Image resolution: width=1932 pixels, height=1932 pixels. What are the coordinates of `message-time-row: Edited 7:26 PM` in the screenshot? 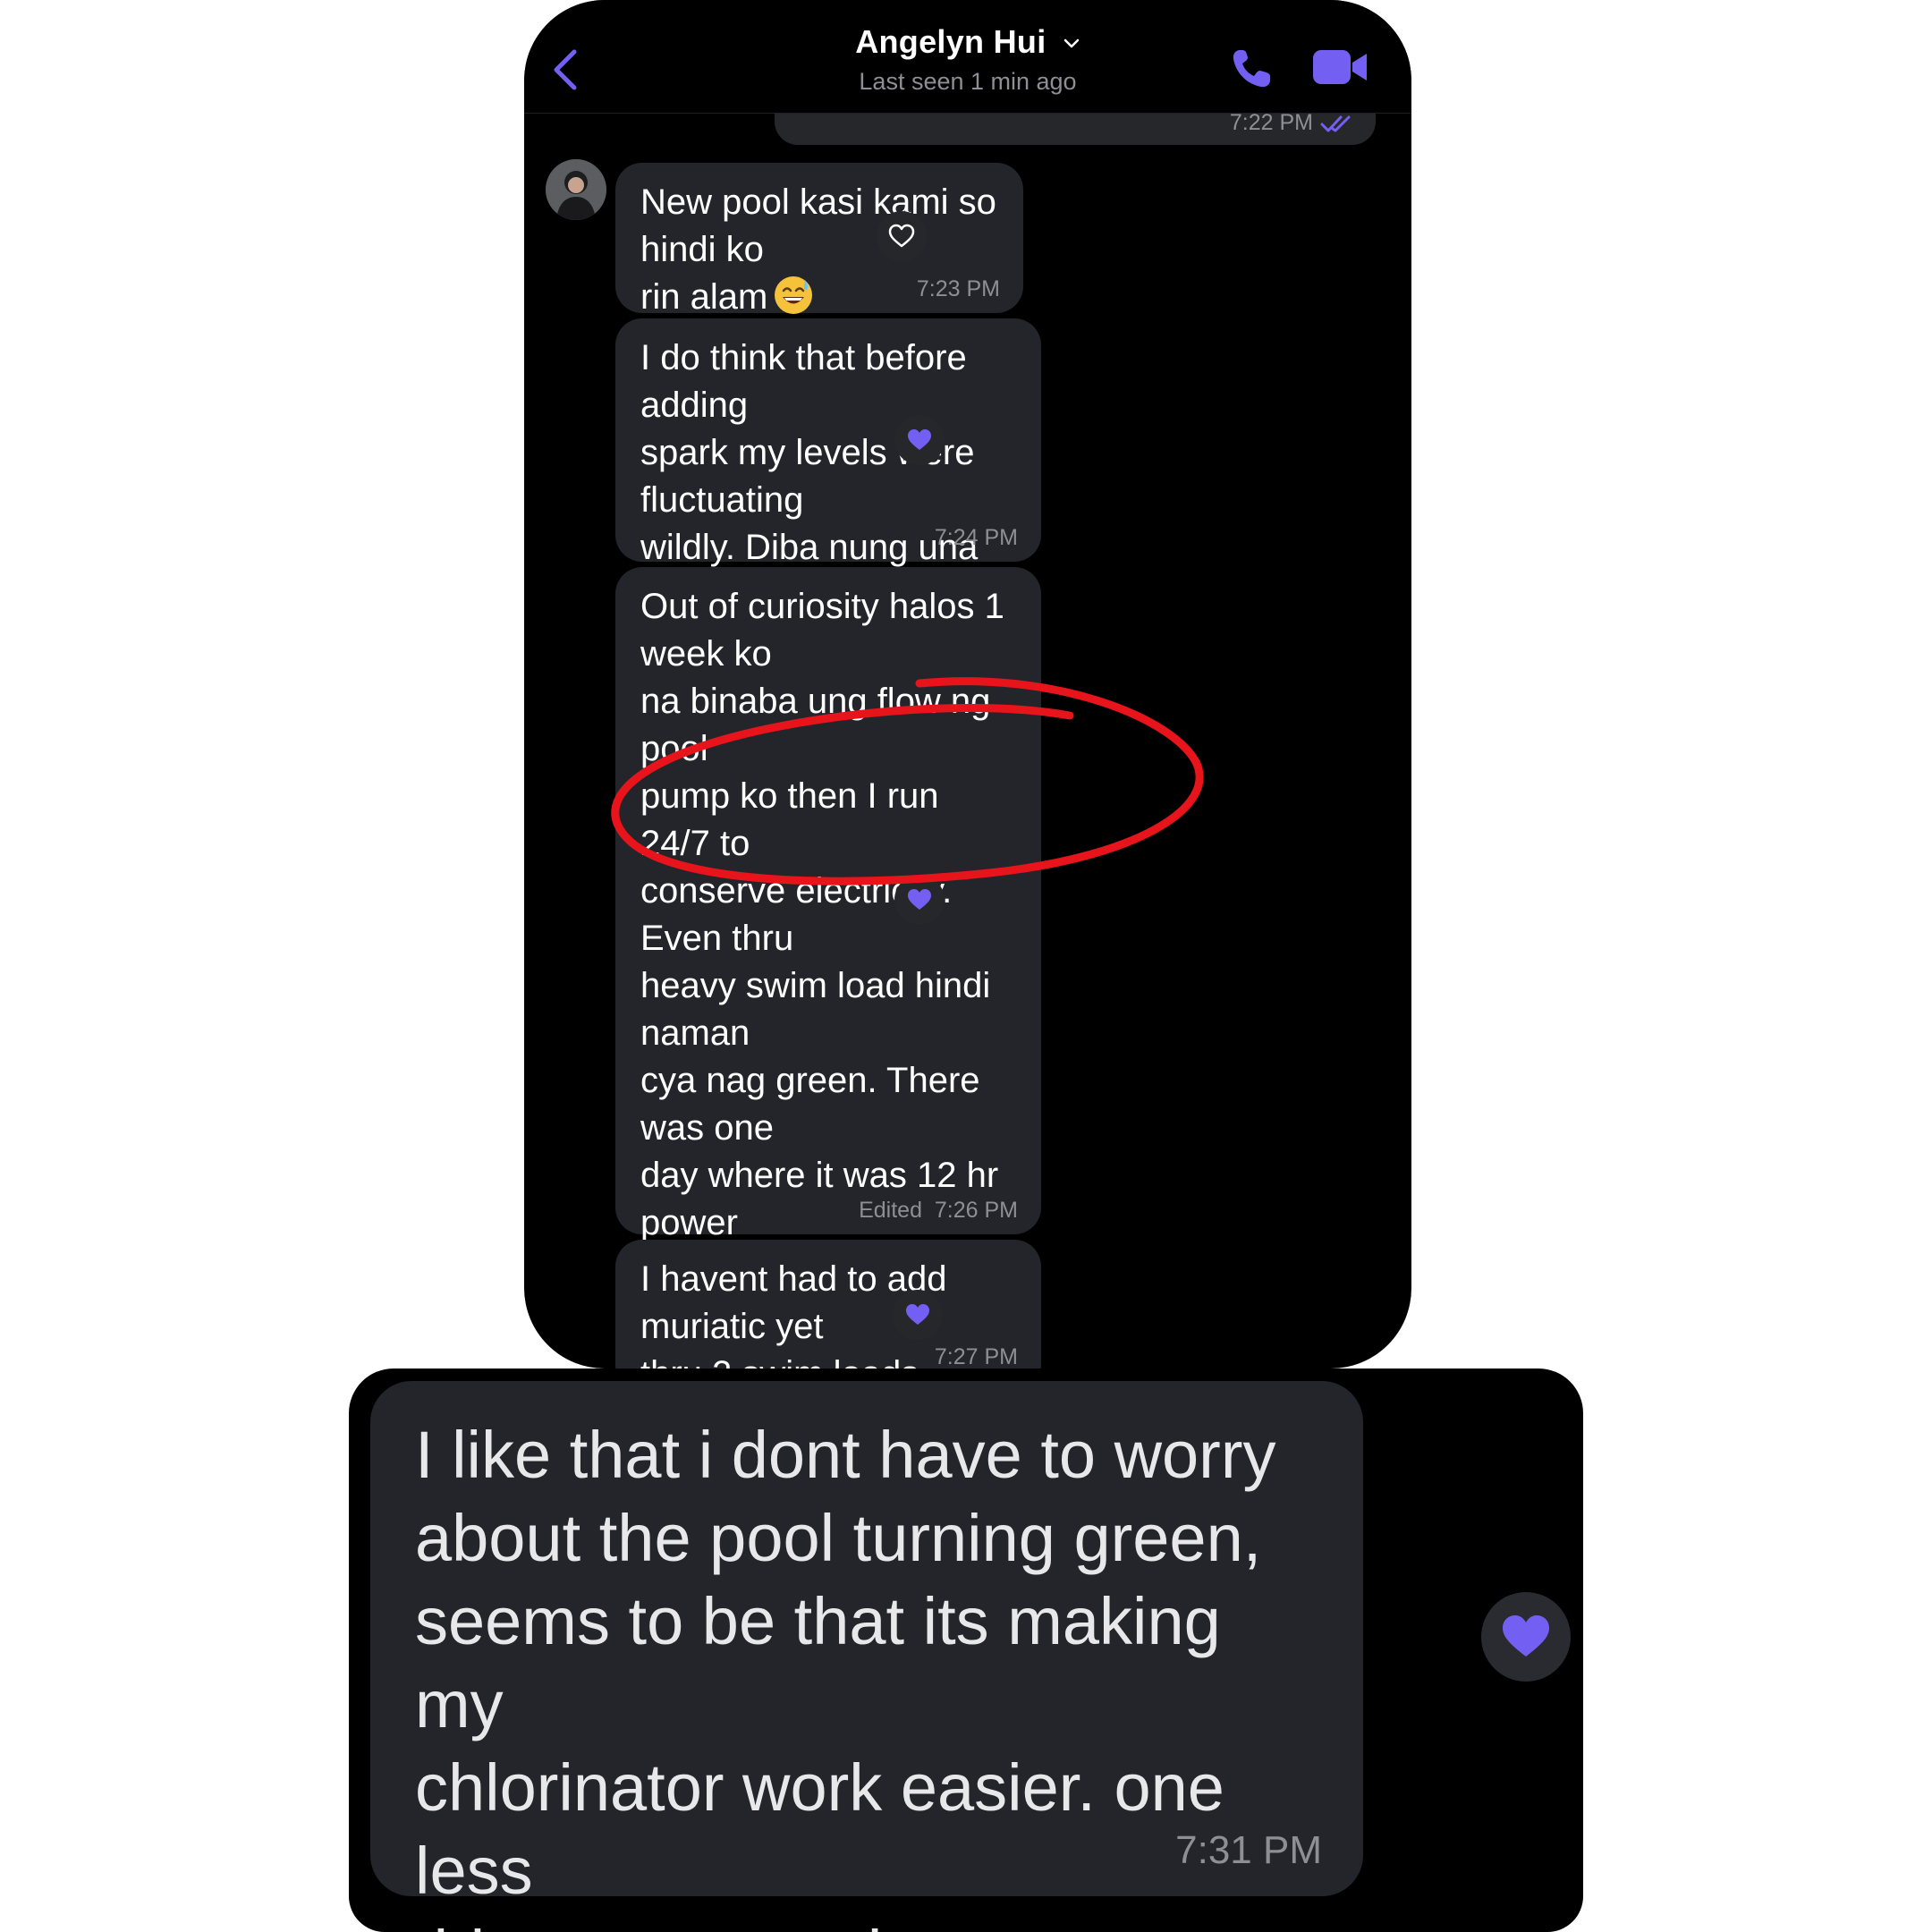 It's located at (938, 1211).